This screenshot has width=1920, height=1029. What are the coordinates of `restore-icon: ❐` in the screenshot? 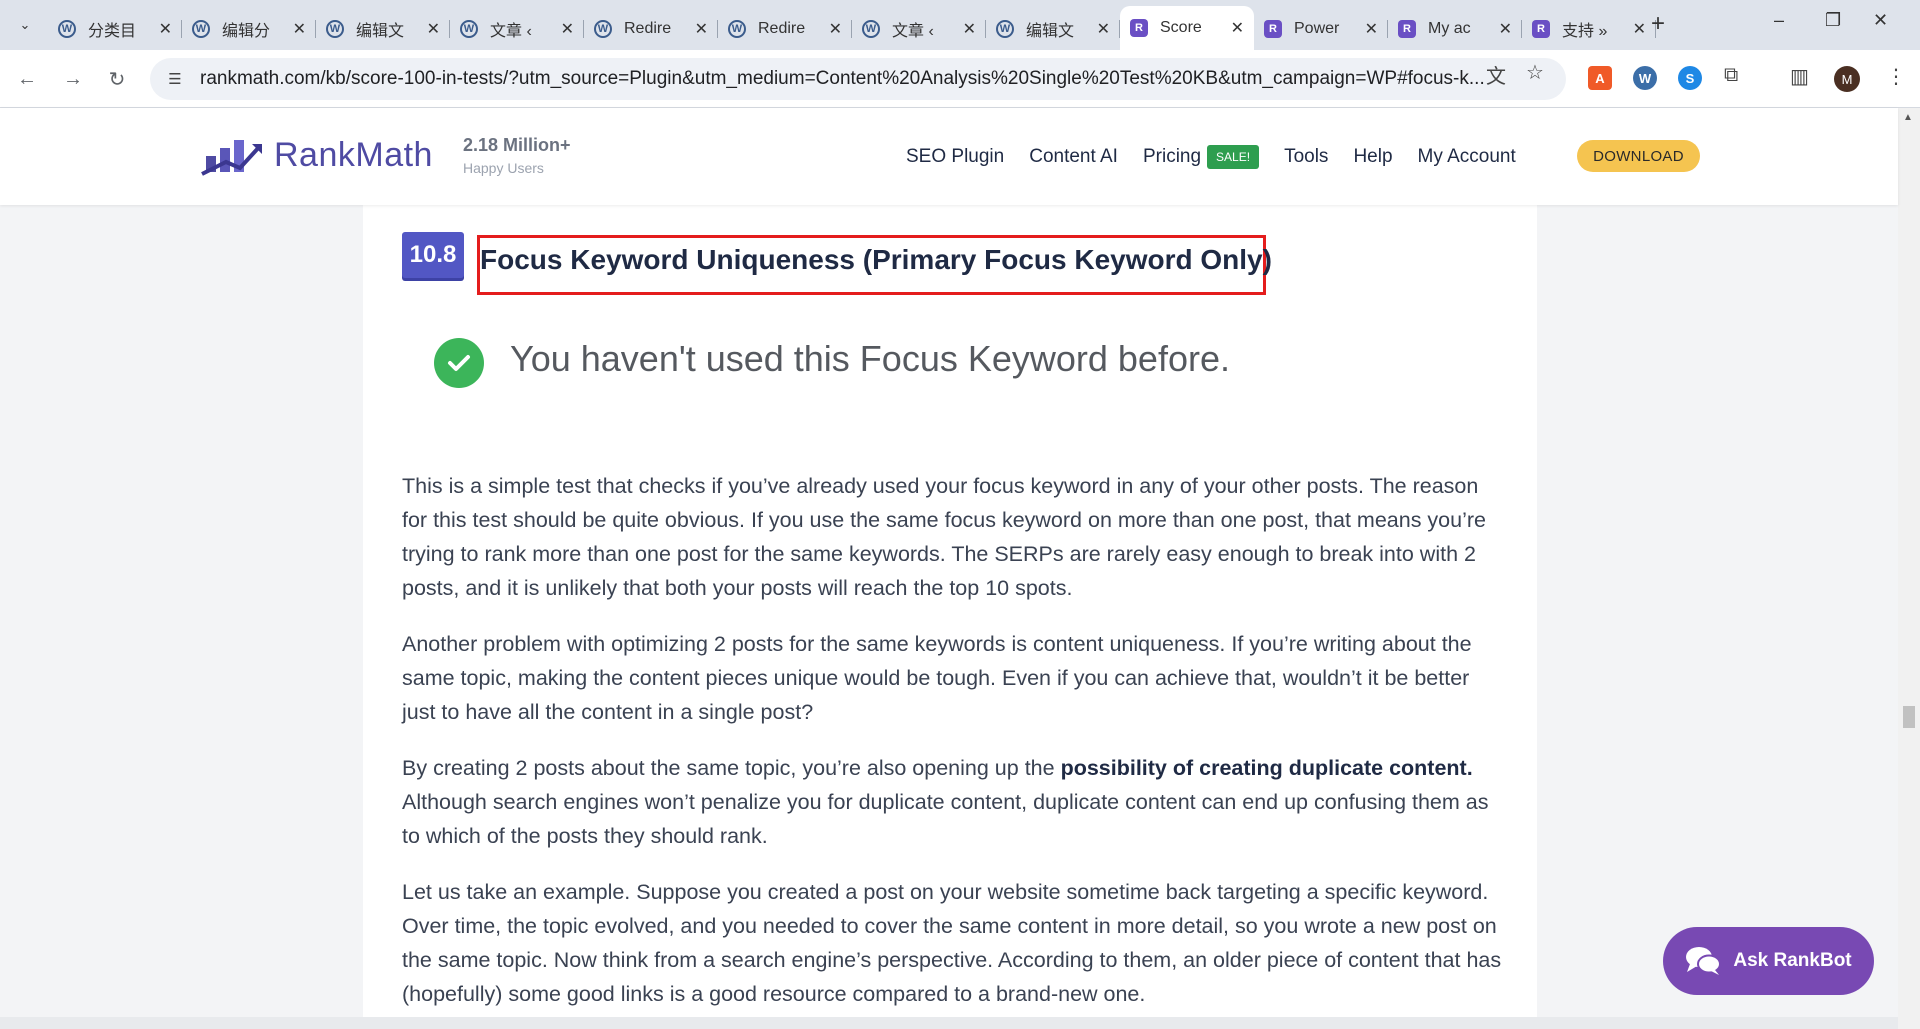 It's located at (1833, 20).